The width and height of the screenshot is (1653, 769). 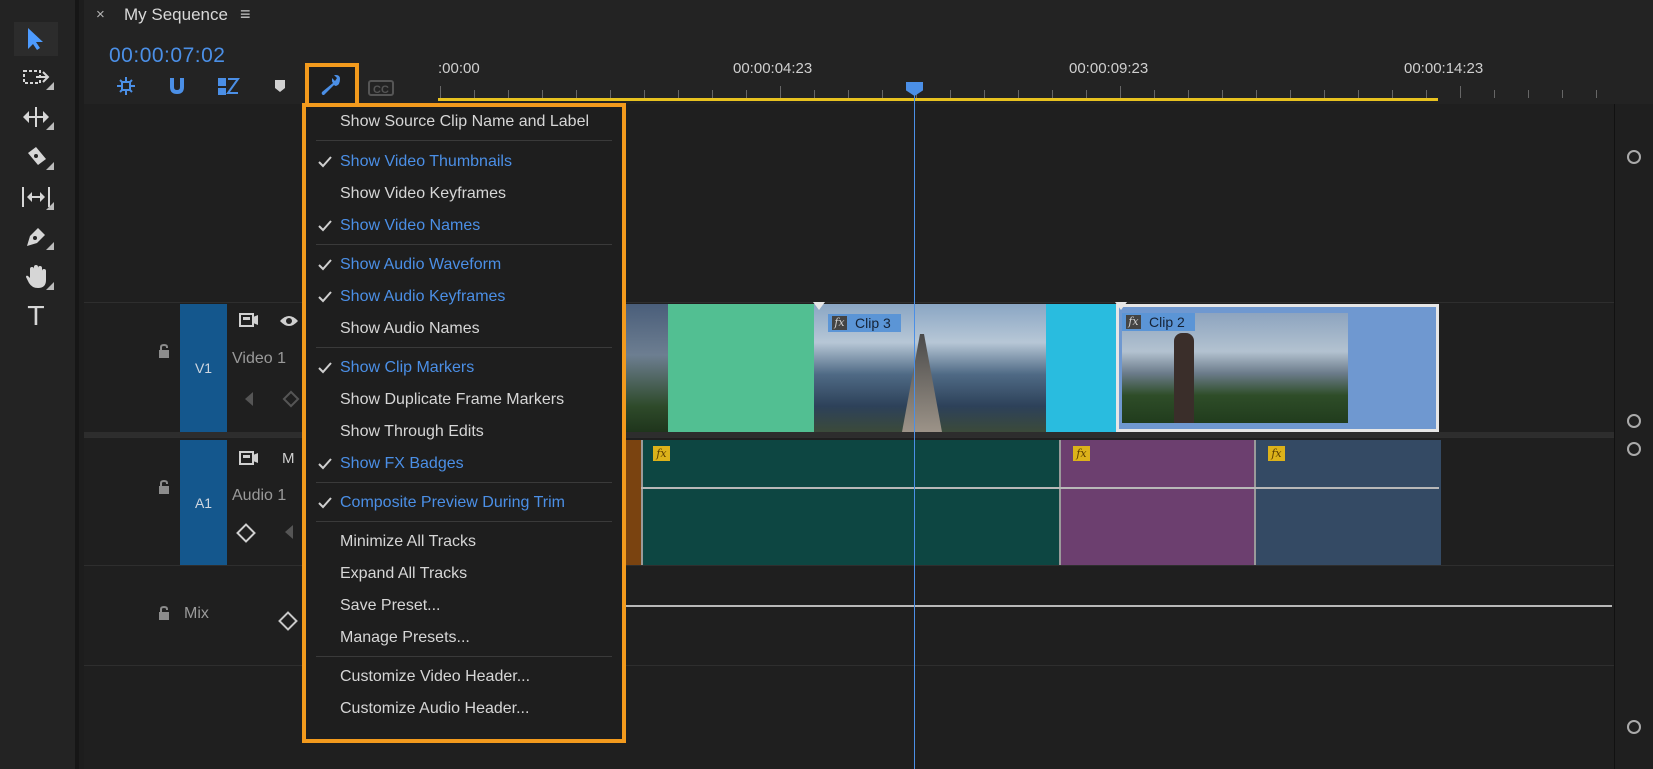 I want to click on playhead-line, so click(x=914, y=428).